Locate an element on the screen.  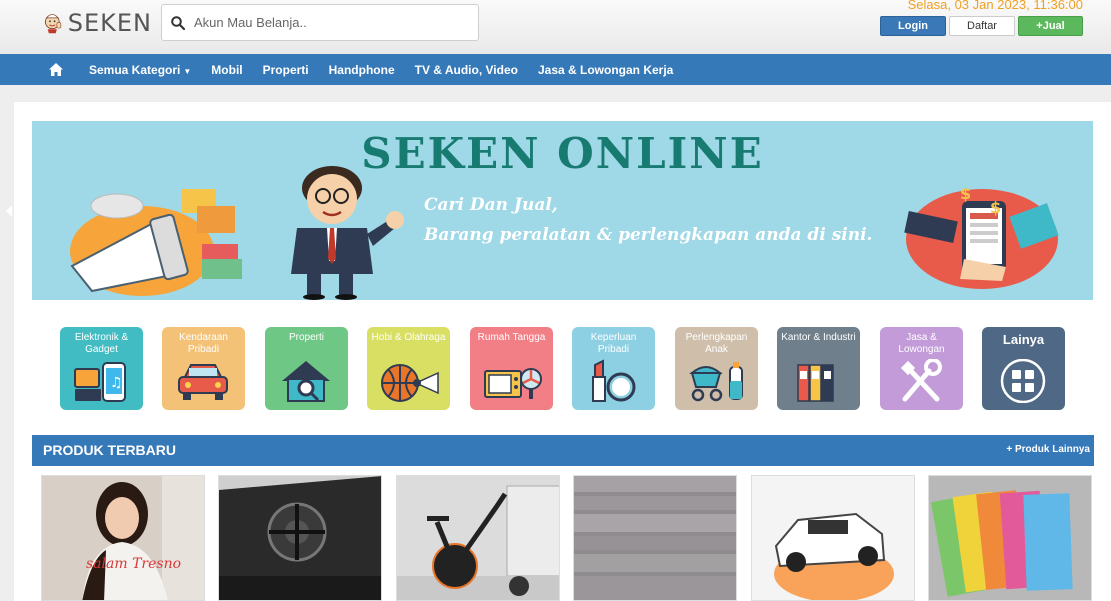
category-tile: Lainya is located at coordinates (1023, 368).